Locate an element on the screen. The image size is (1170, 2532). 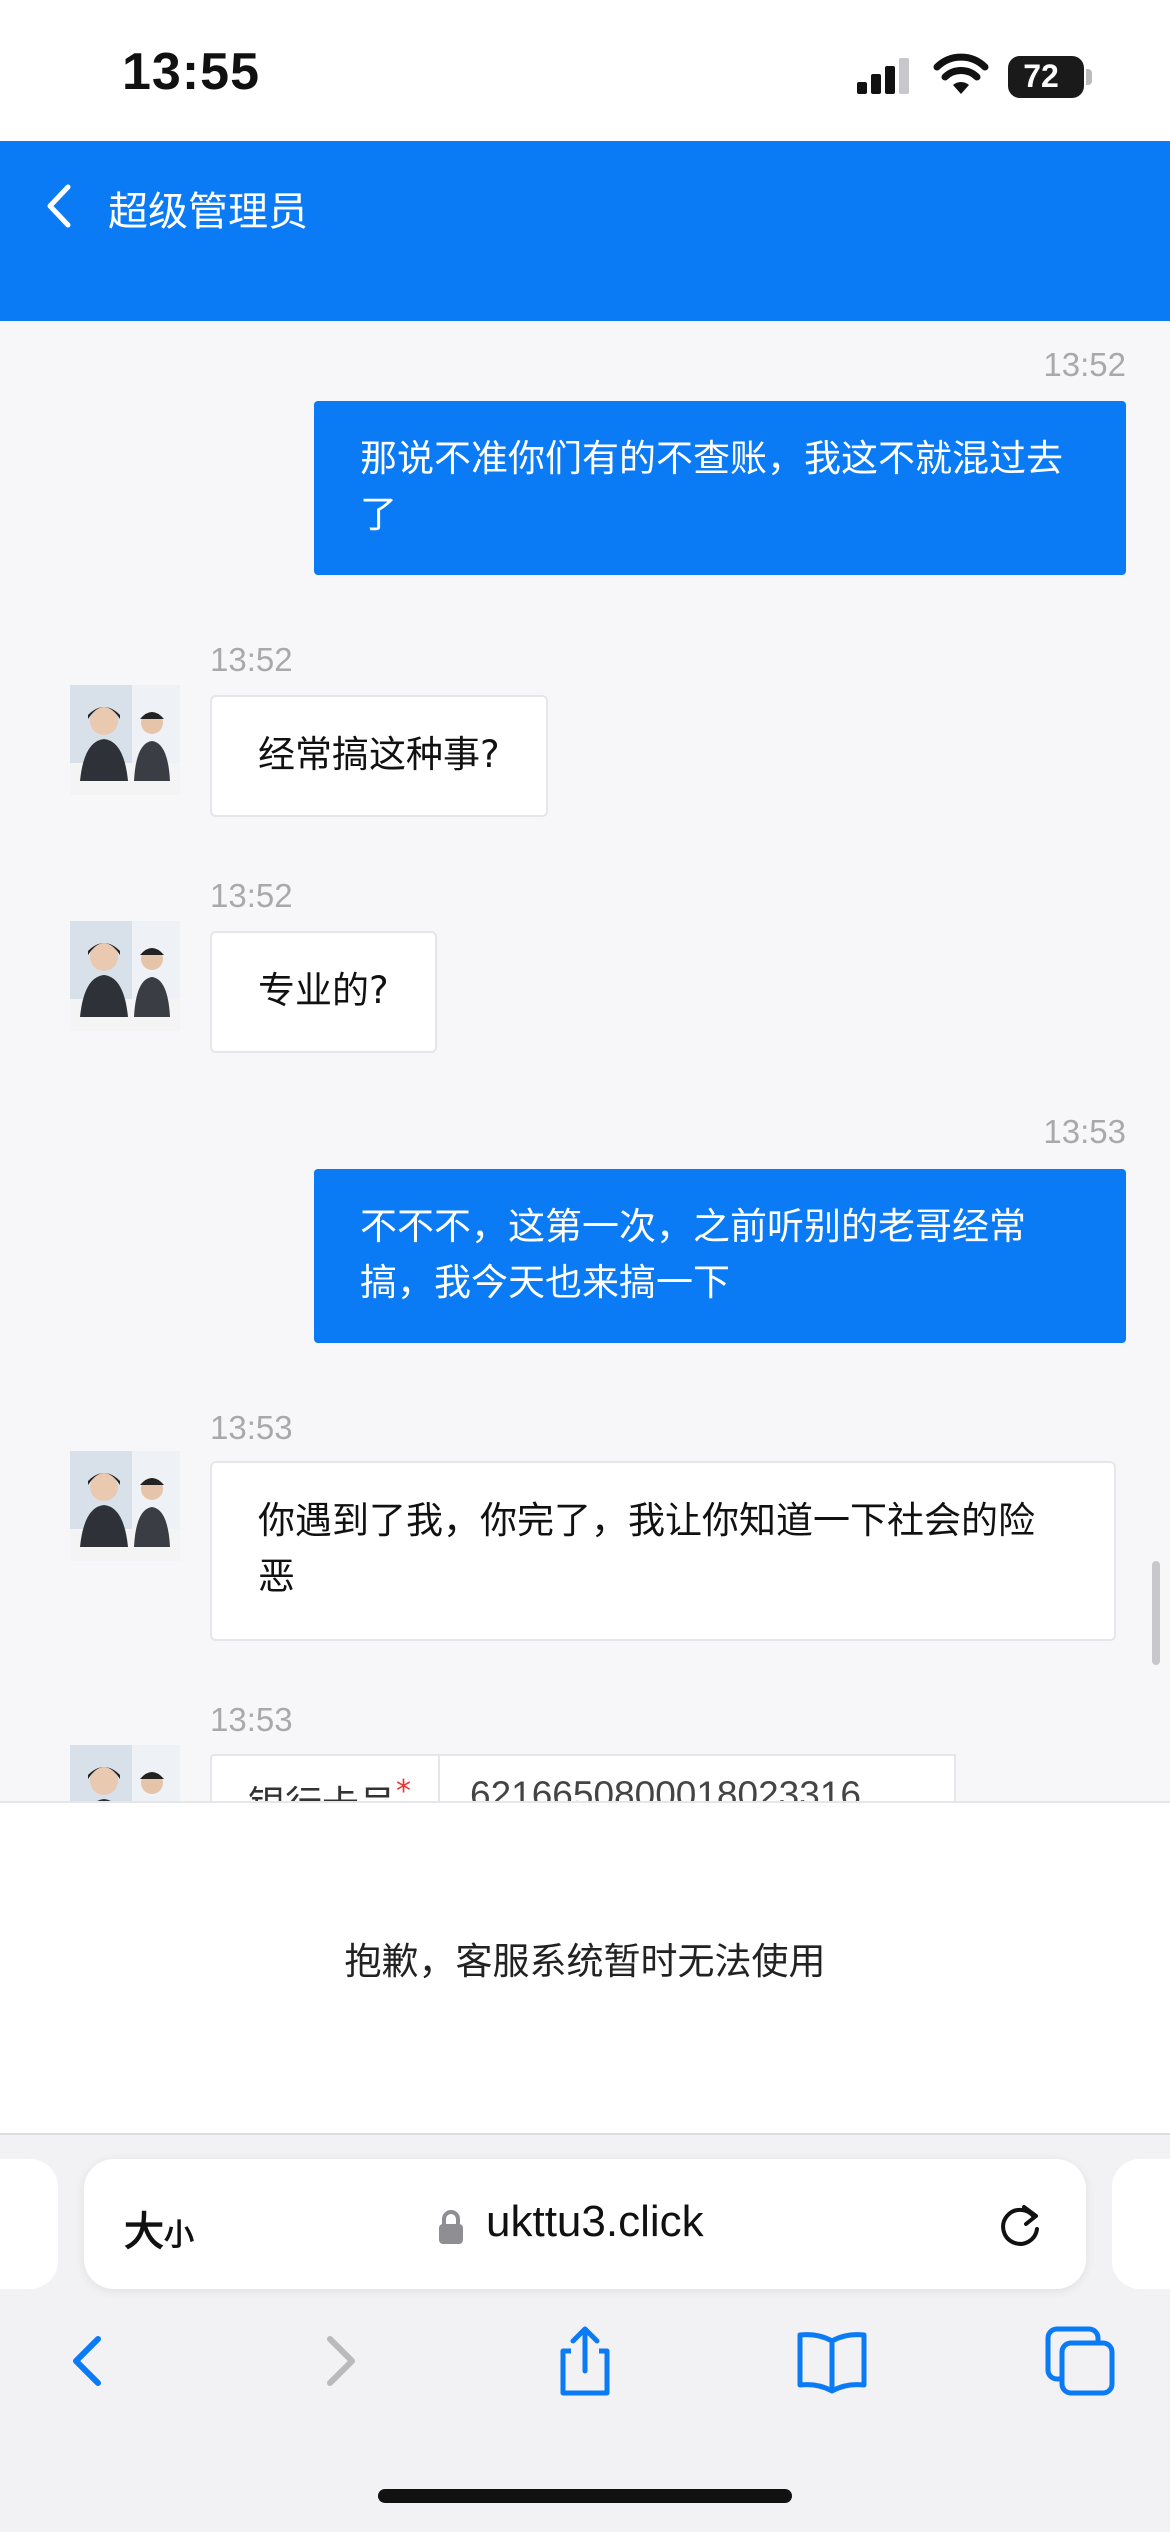
tabs-icon is located at coordinates (1080, 2361).